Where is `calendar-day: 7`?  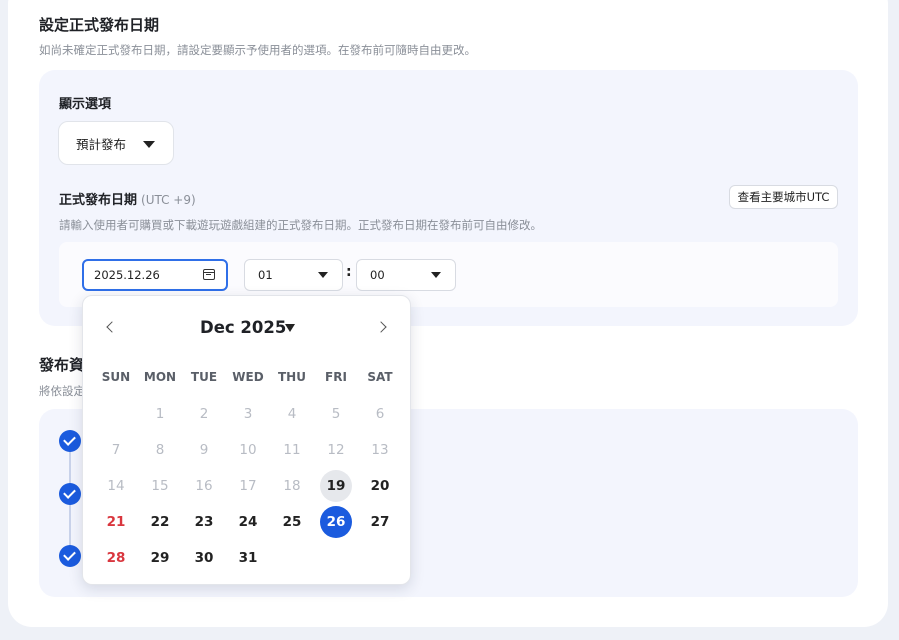
calendar-day: 7 is located at coordinates (116, 451).